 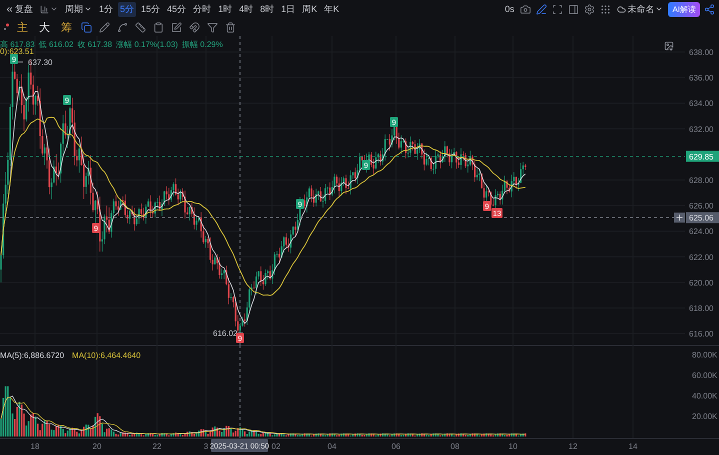 I want to click on time-axis-label: 18, so click(x=35, y=446).